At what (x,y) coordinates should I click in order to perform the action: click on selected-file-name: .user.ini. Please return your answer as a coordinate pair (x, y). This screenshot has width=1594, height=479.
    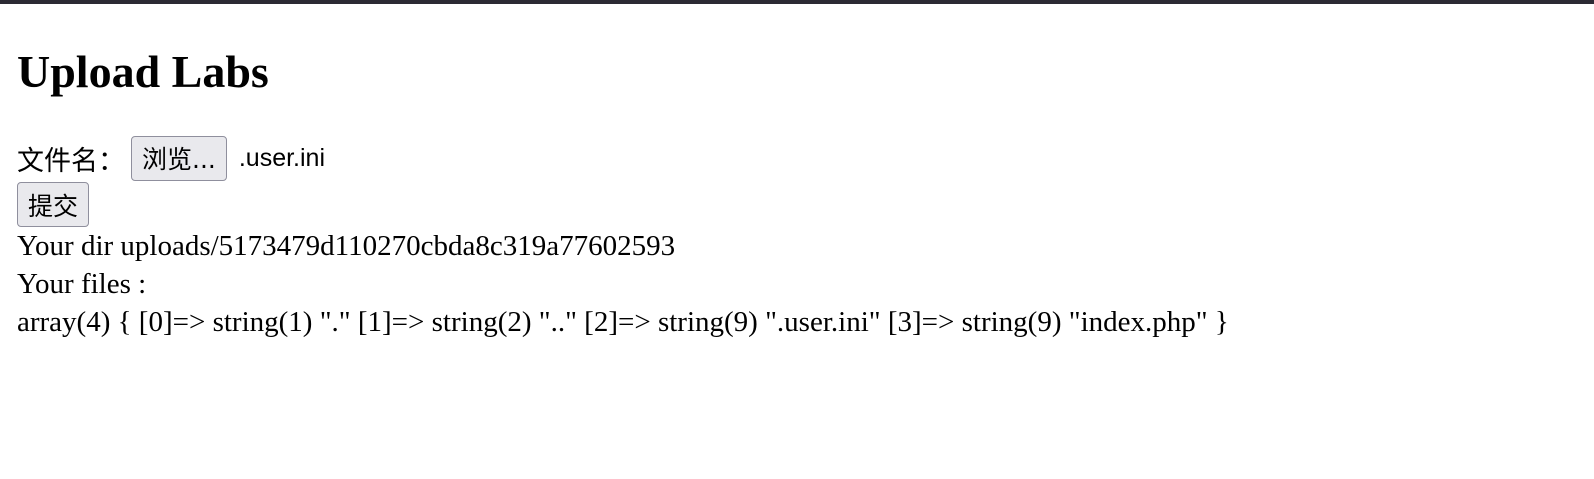
    Looking at the image, I should click on (282, 157).